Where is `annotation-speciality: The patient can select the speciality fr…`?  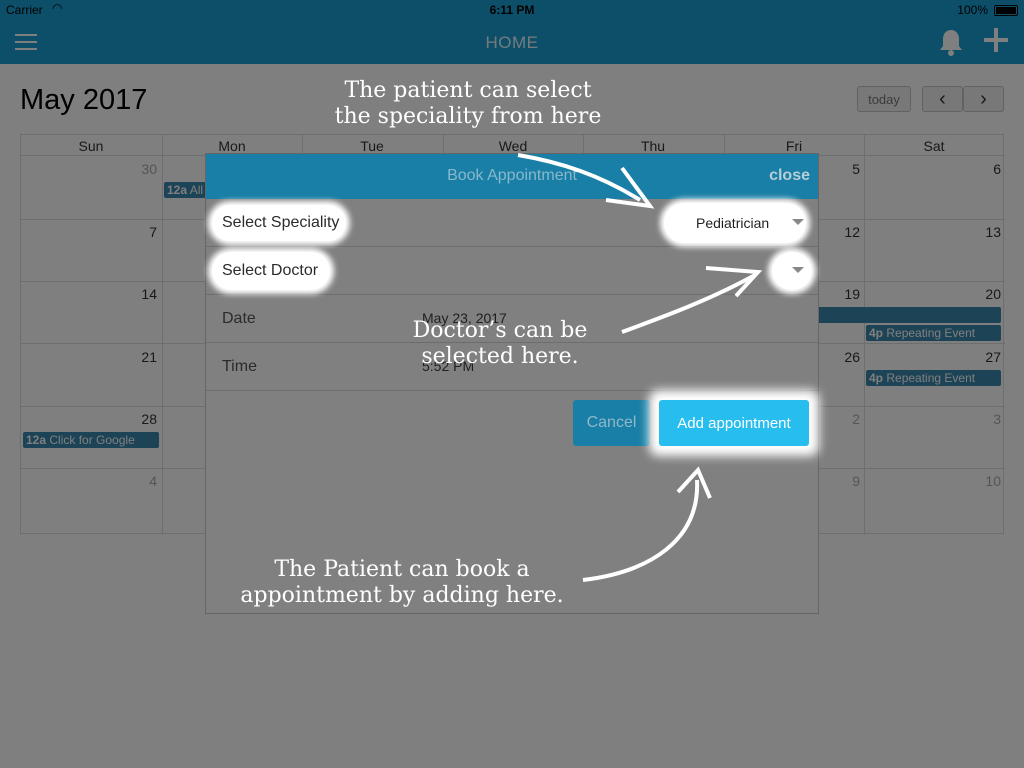 annotation-speciality: The patient can select the speciality fr… is located at coordinates (468, 103).